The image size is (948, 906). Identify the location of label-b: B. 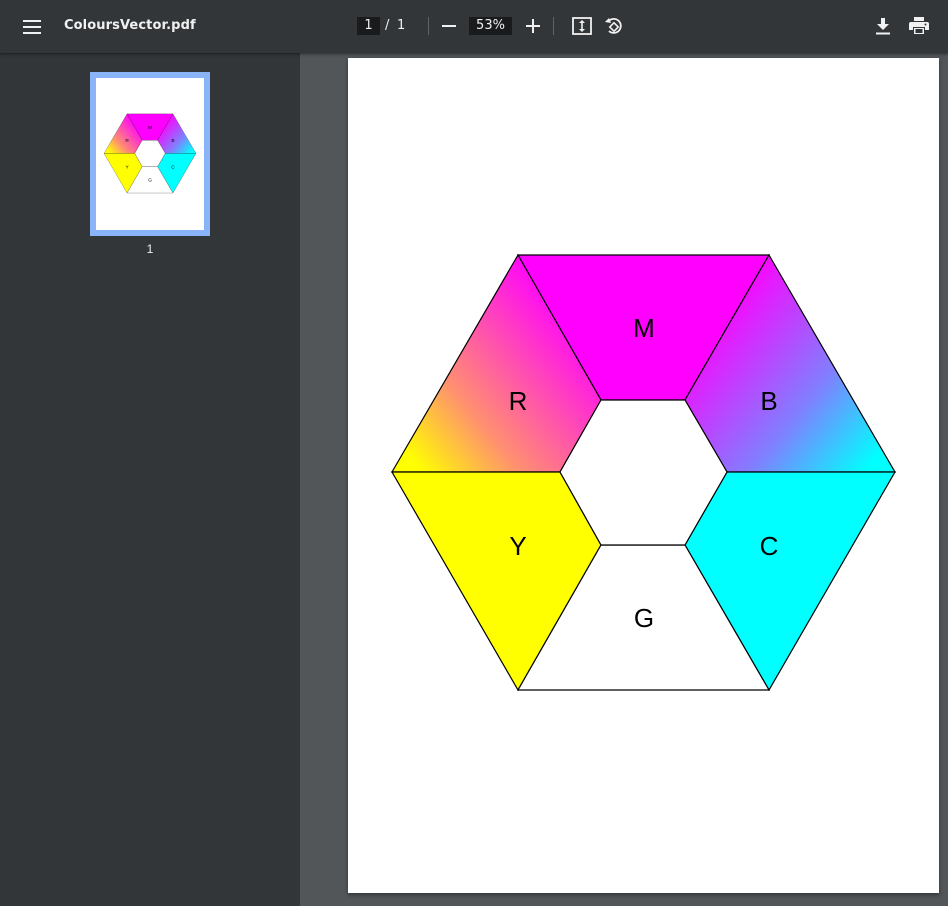
(768, 401).